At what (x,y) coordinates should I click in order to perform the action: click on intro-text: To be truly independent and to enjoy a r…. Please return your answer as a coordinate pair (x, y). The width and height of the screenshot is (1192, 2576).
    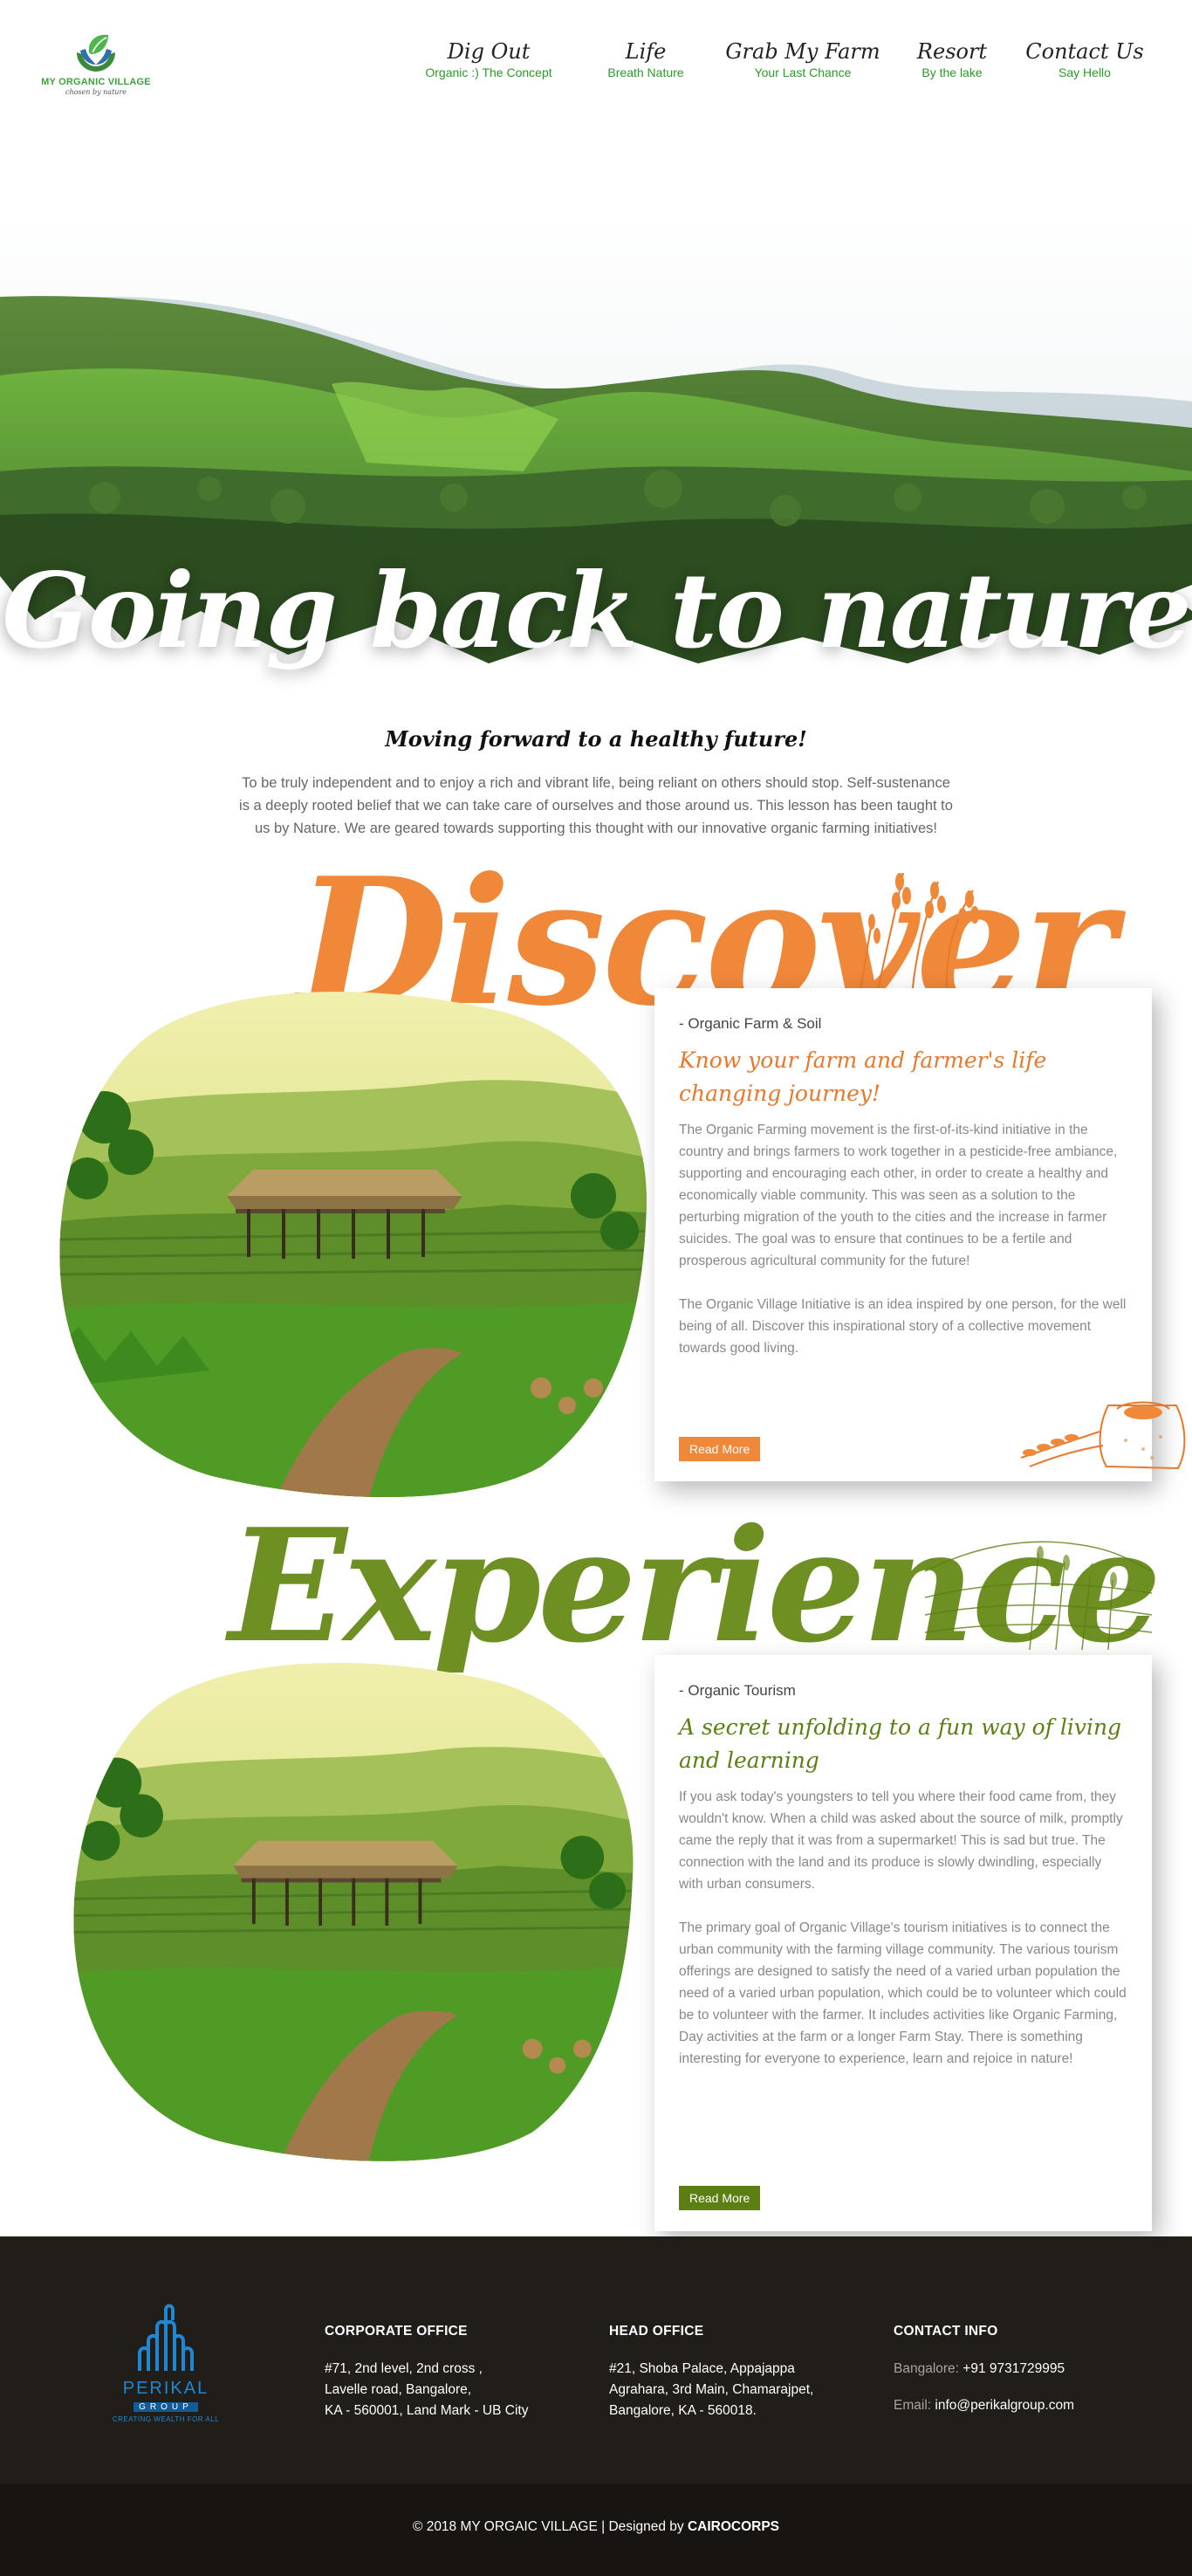
    Looking at the image, I should click on (596, 806).